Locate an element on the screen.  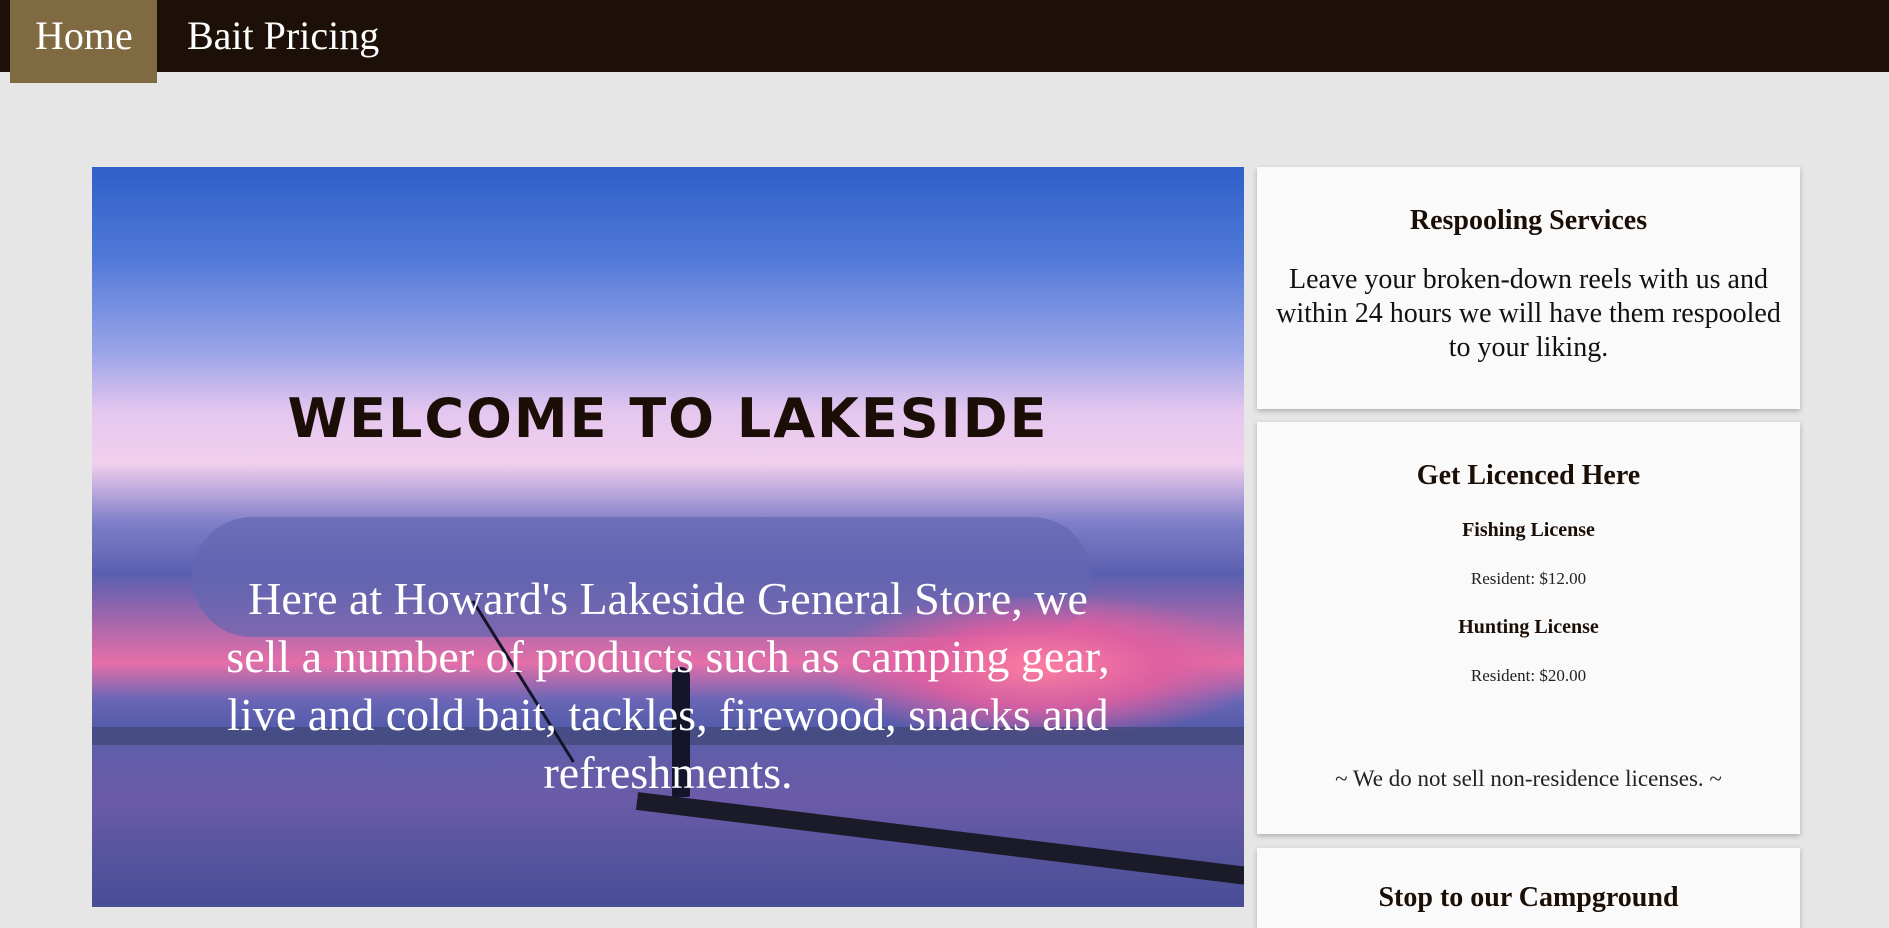
licences-title: Get Licenced Here is located at coordinates (1528, 475).